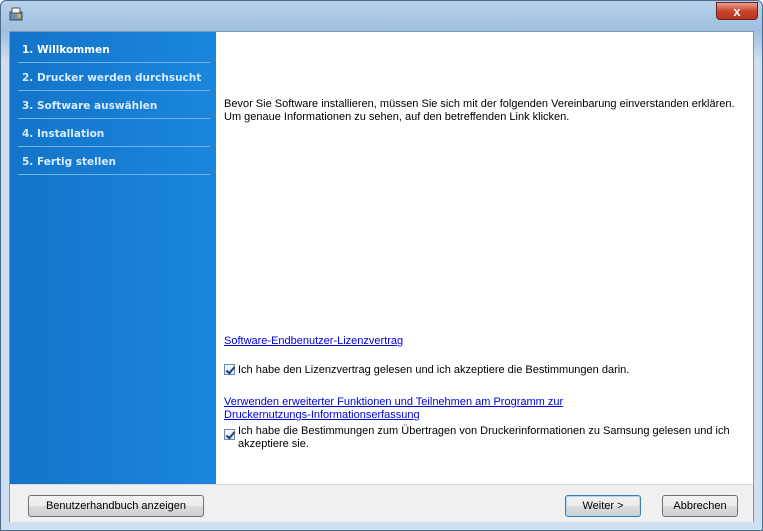 This screenshot has width=763, height=531. I want to click on close-button: x, so click(737, 11).